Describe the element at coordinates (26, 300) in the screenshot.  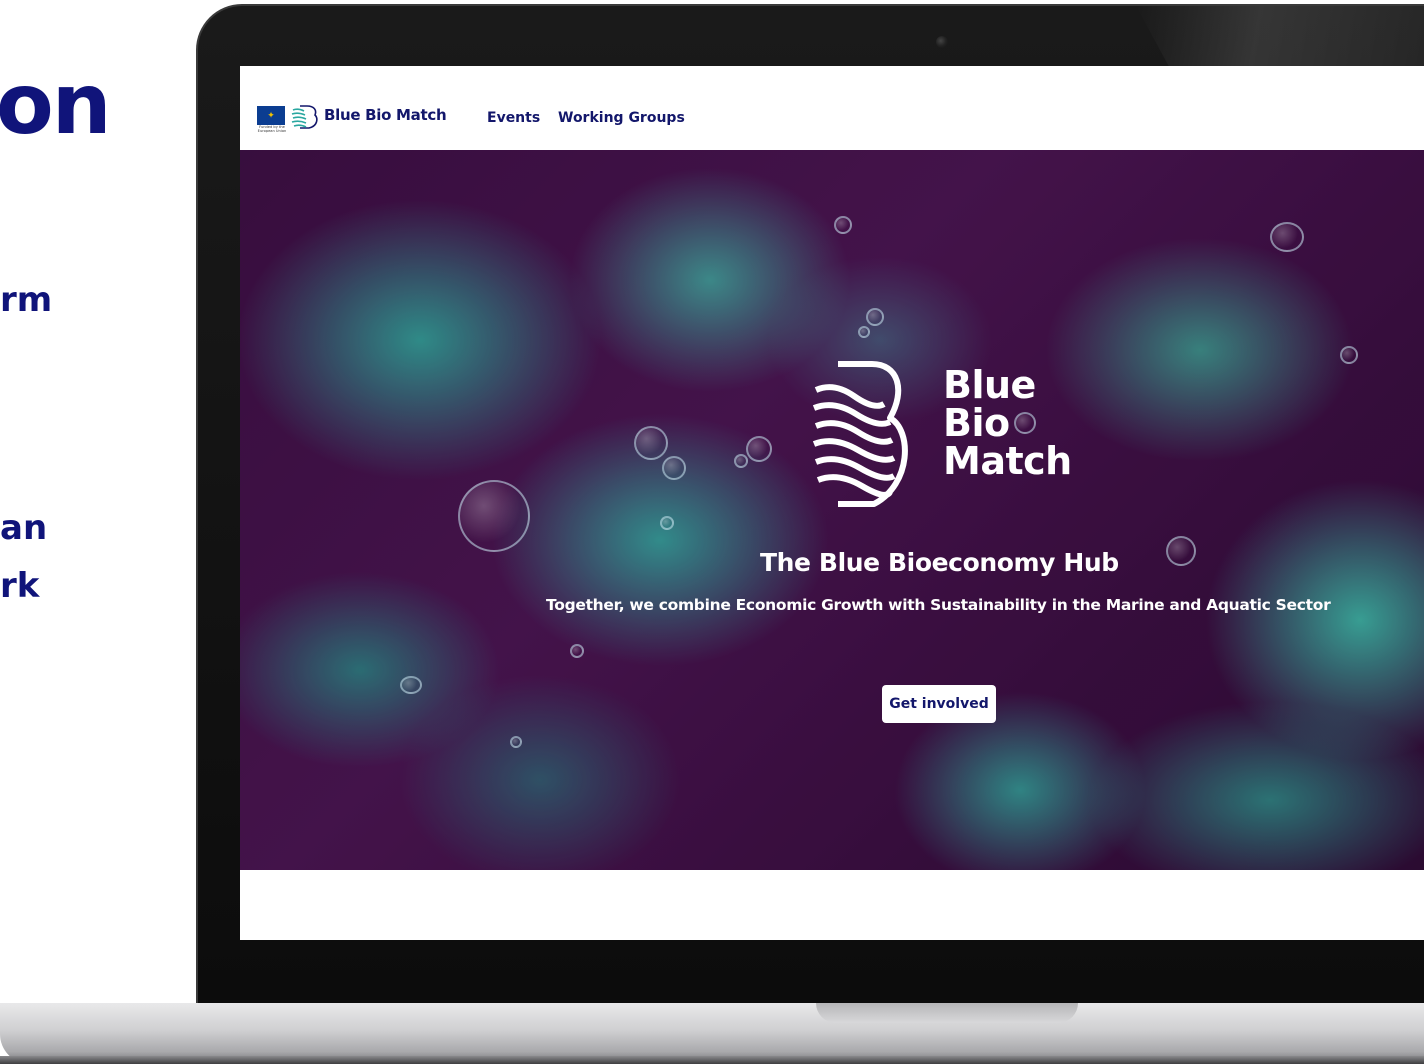
I see `slide-line-fragment-1: rm` at that location.